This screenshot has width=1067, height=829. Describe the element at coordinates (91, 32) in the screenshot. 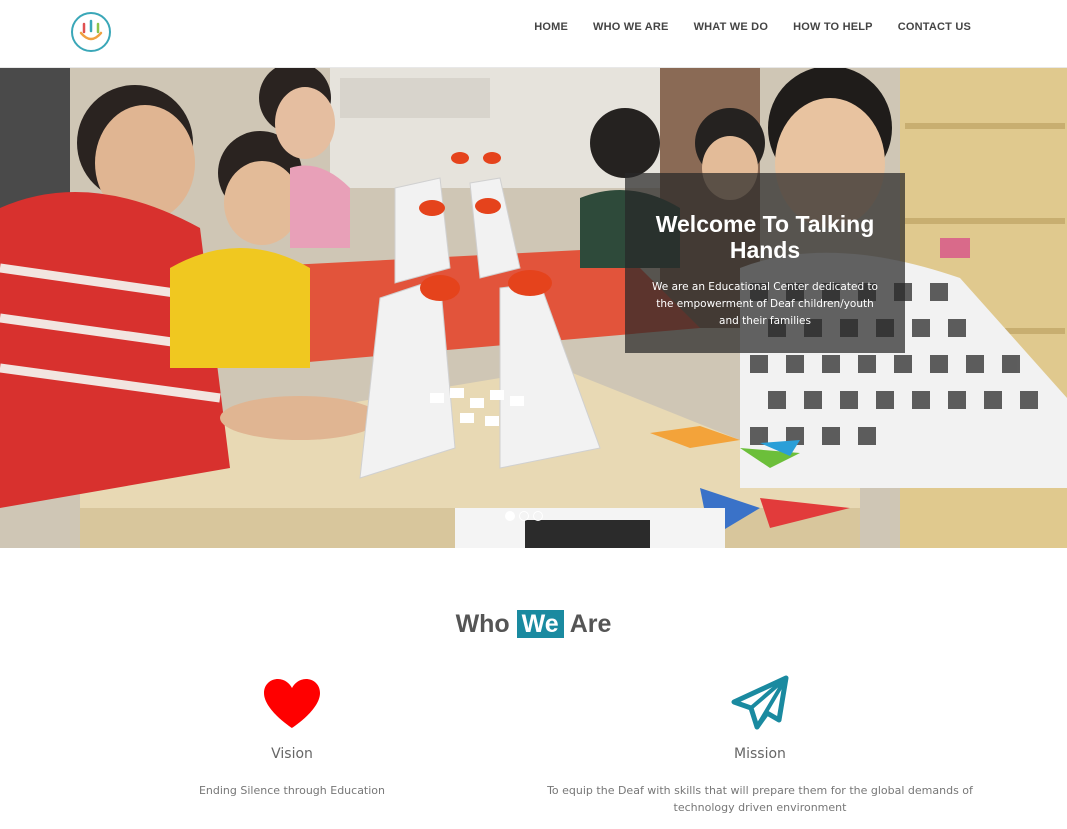

I see `talking-hands-logo-icon` at that location.